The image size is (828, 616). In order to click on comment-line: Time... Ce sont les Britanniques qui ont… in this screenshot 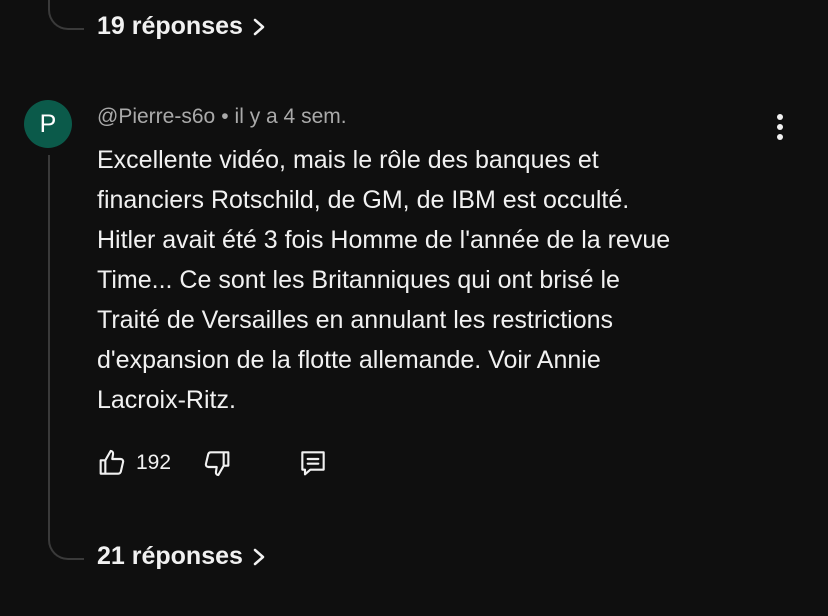, I will do `click(358, 280)`.